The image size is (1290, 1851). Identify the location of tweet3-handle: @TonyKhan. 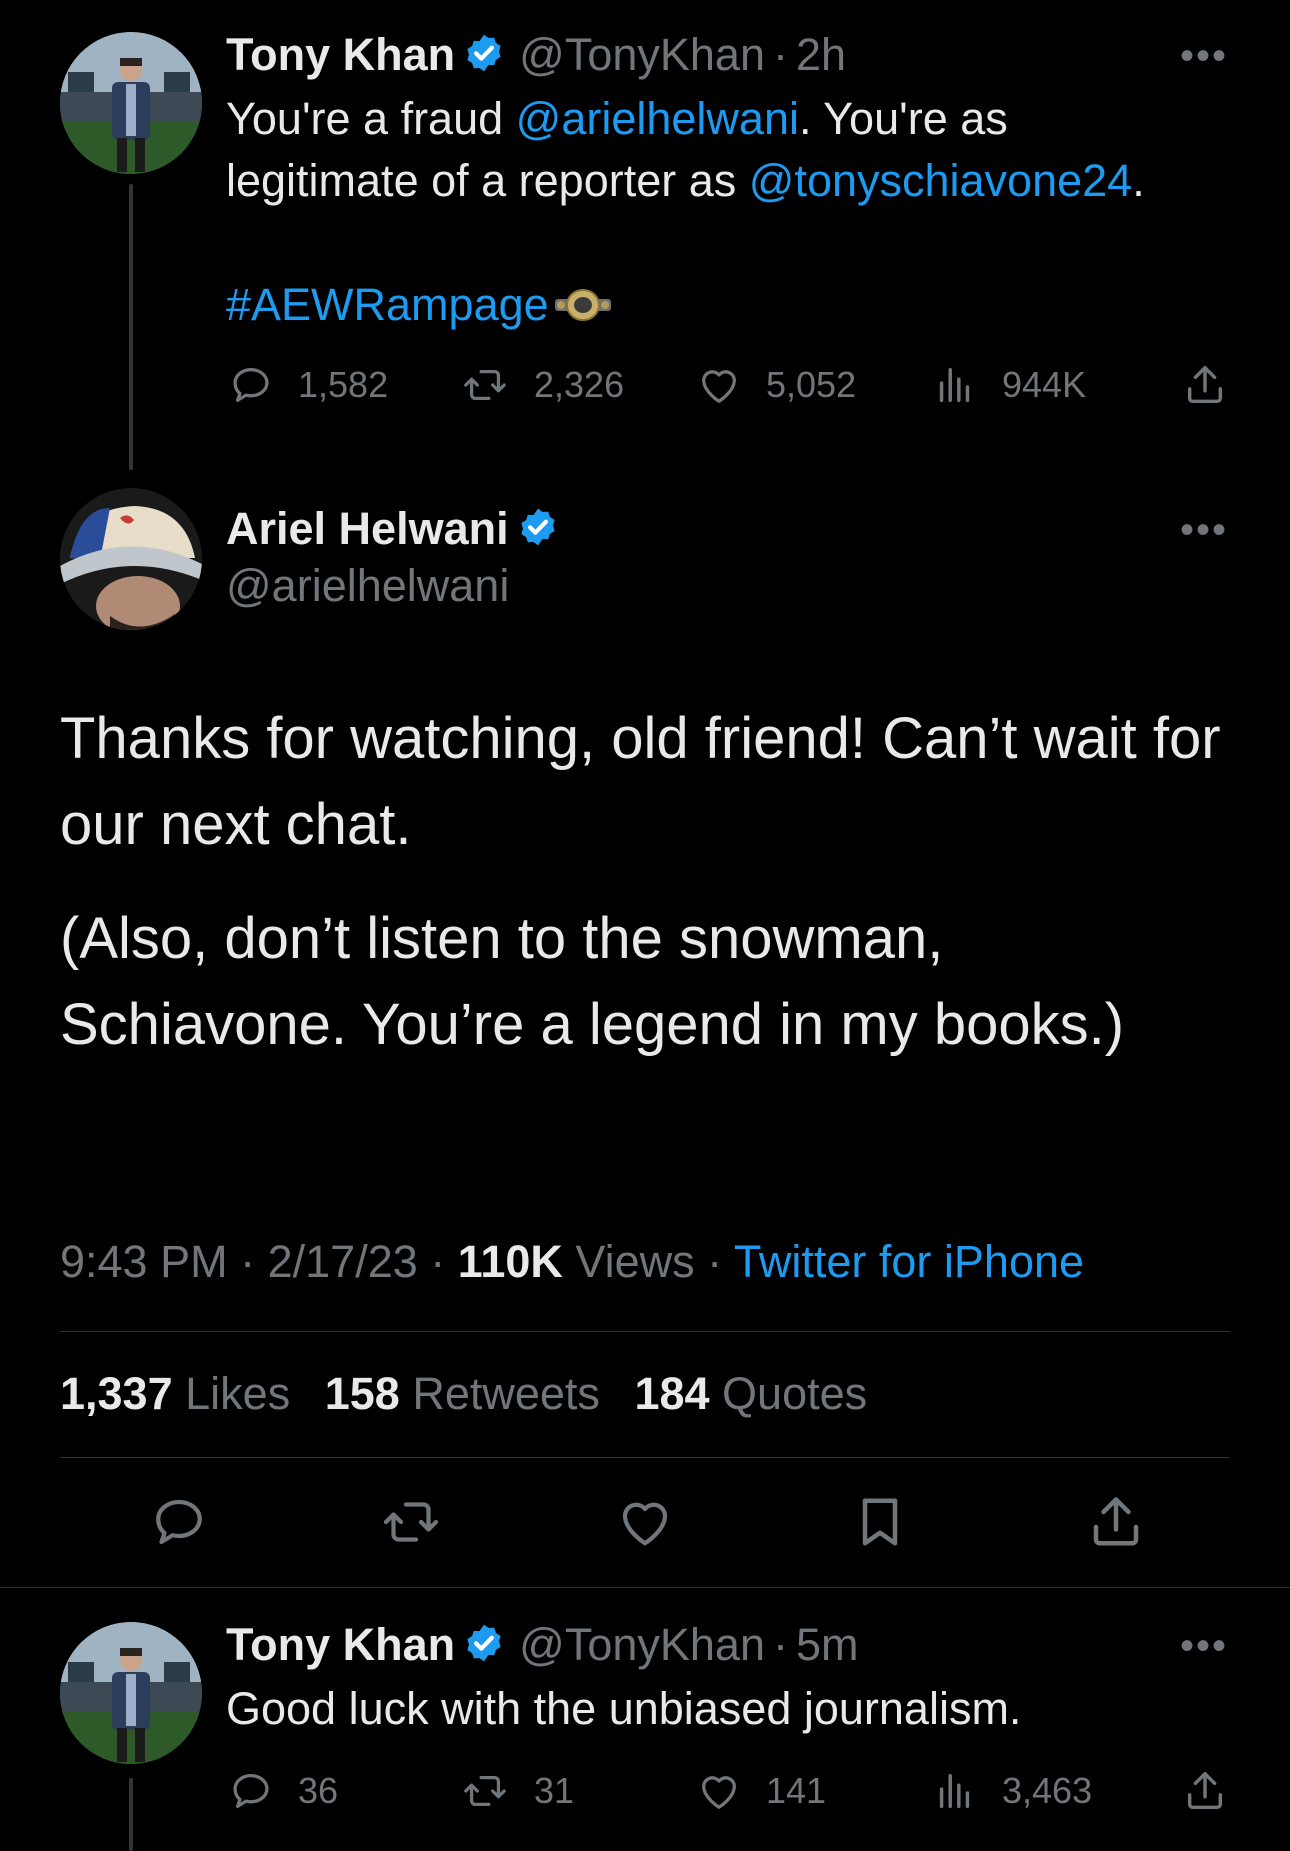
(642, 1645).